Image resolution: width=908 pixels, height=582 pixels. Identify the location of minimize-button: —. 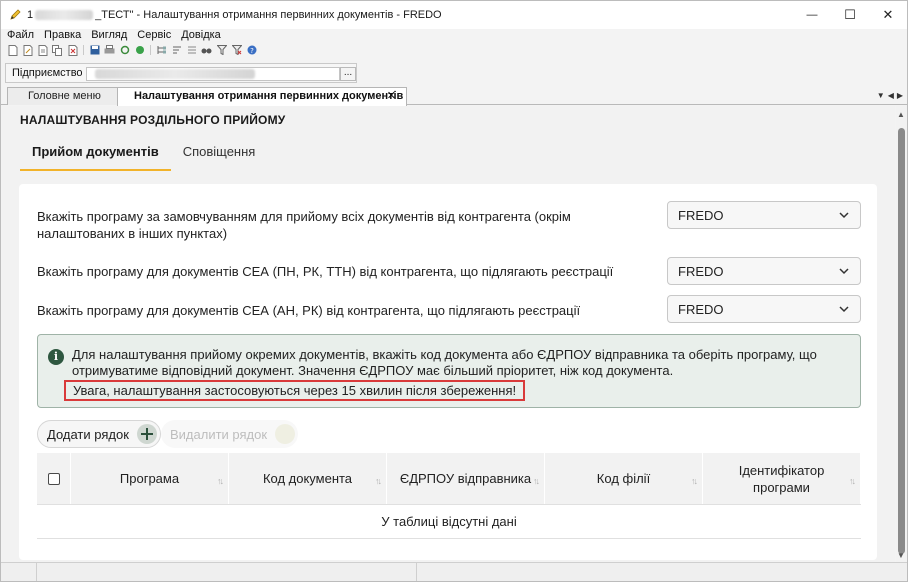
(812, 15).